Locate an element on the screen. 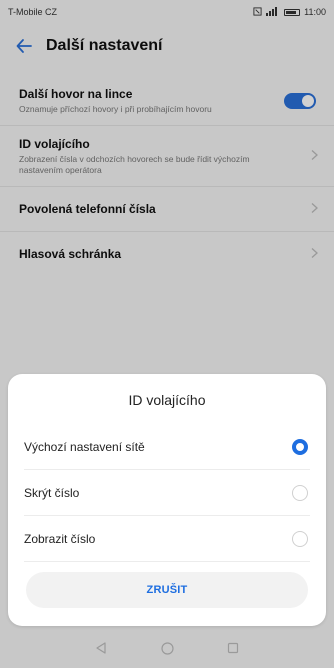 Image resolution: width=334 pixels, height=668 pixels. option-network-default: Výchozí nastavení sítě is located at coordinates (167, 447).